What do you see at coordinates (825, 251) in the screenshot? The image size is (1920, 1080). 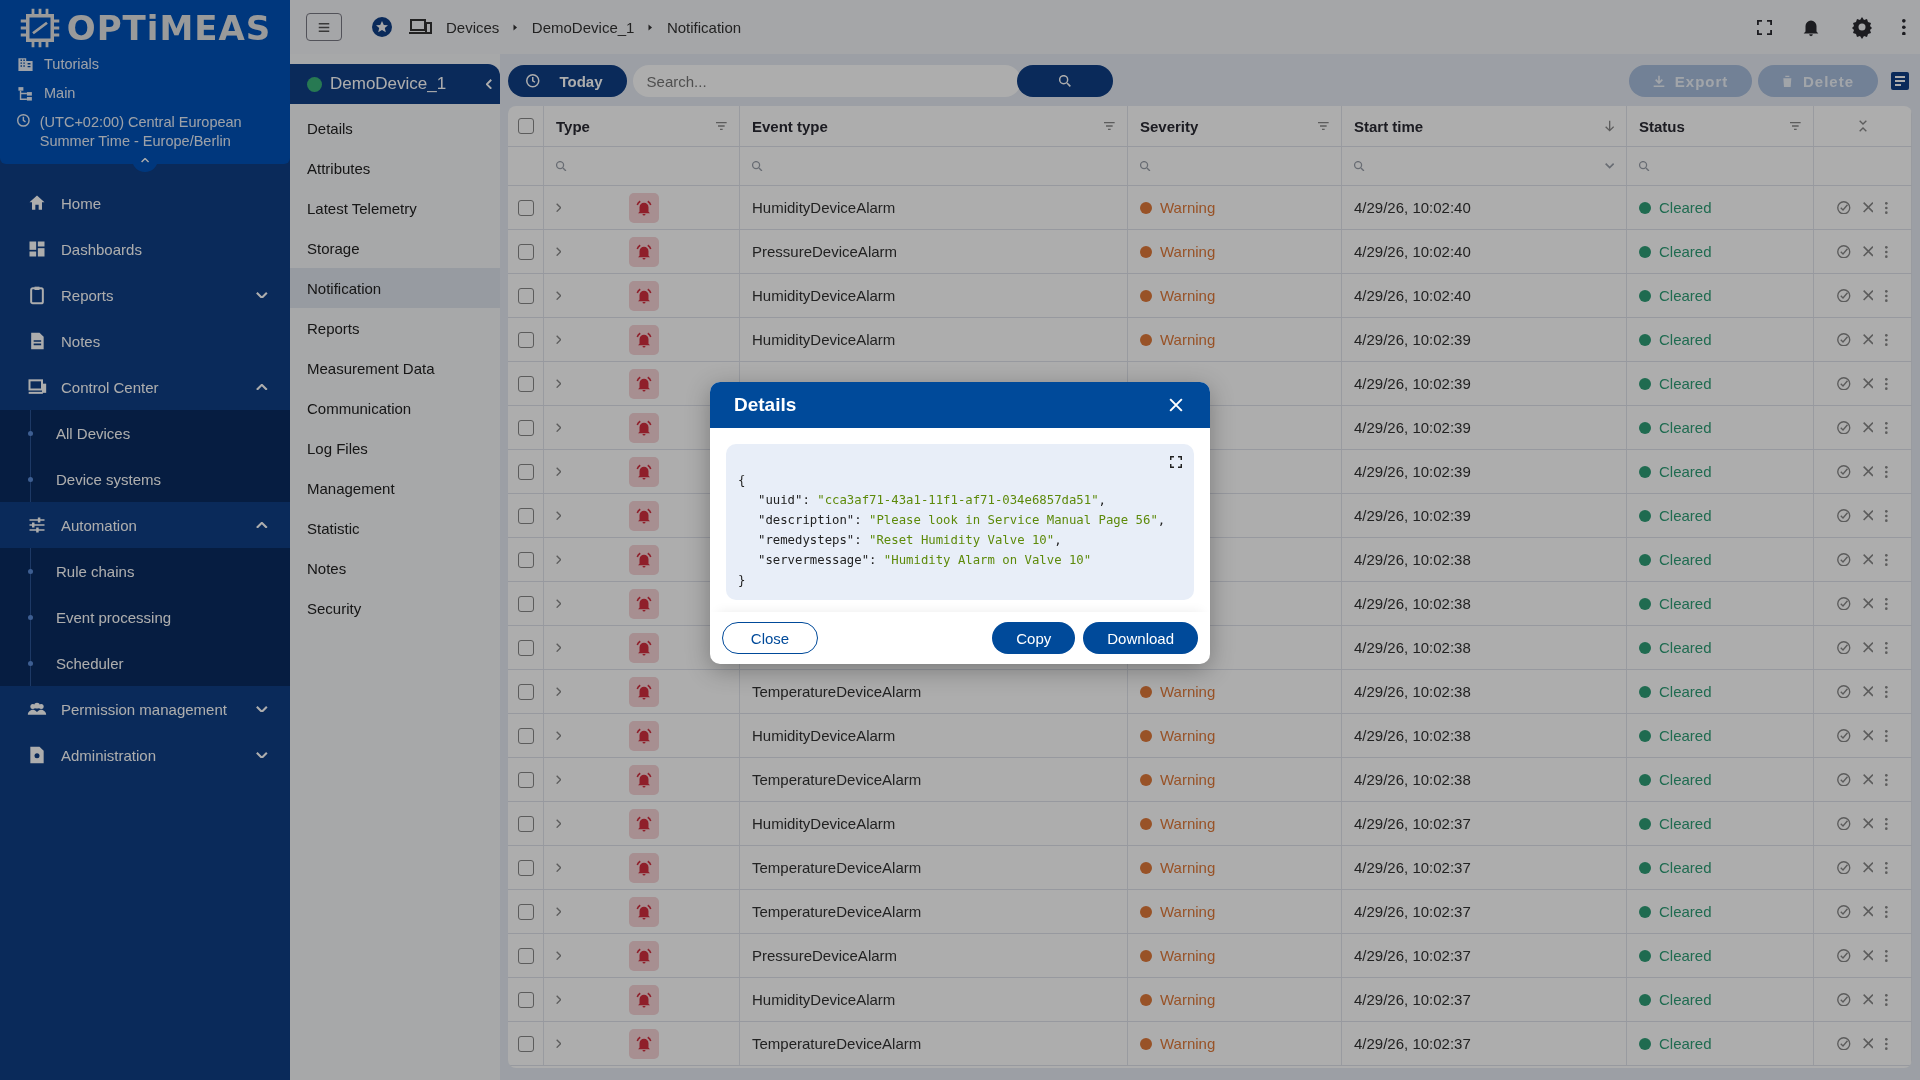 I see `table-cell: PressureDeviceAlarm` at bounding box center [825, 251].